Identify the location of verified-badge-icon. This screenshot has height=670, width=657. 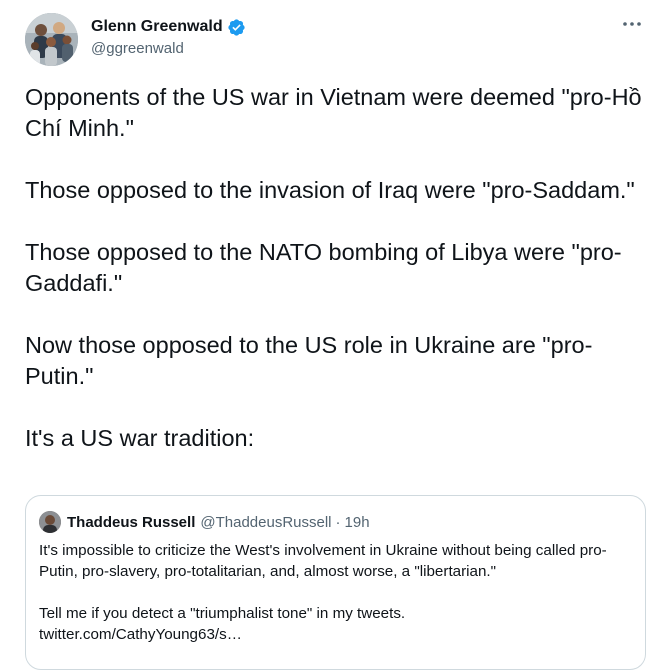
(236, 27).